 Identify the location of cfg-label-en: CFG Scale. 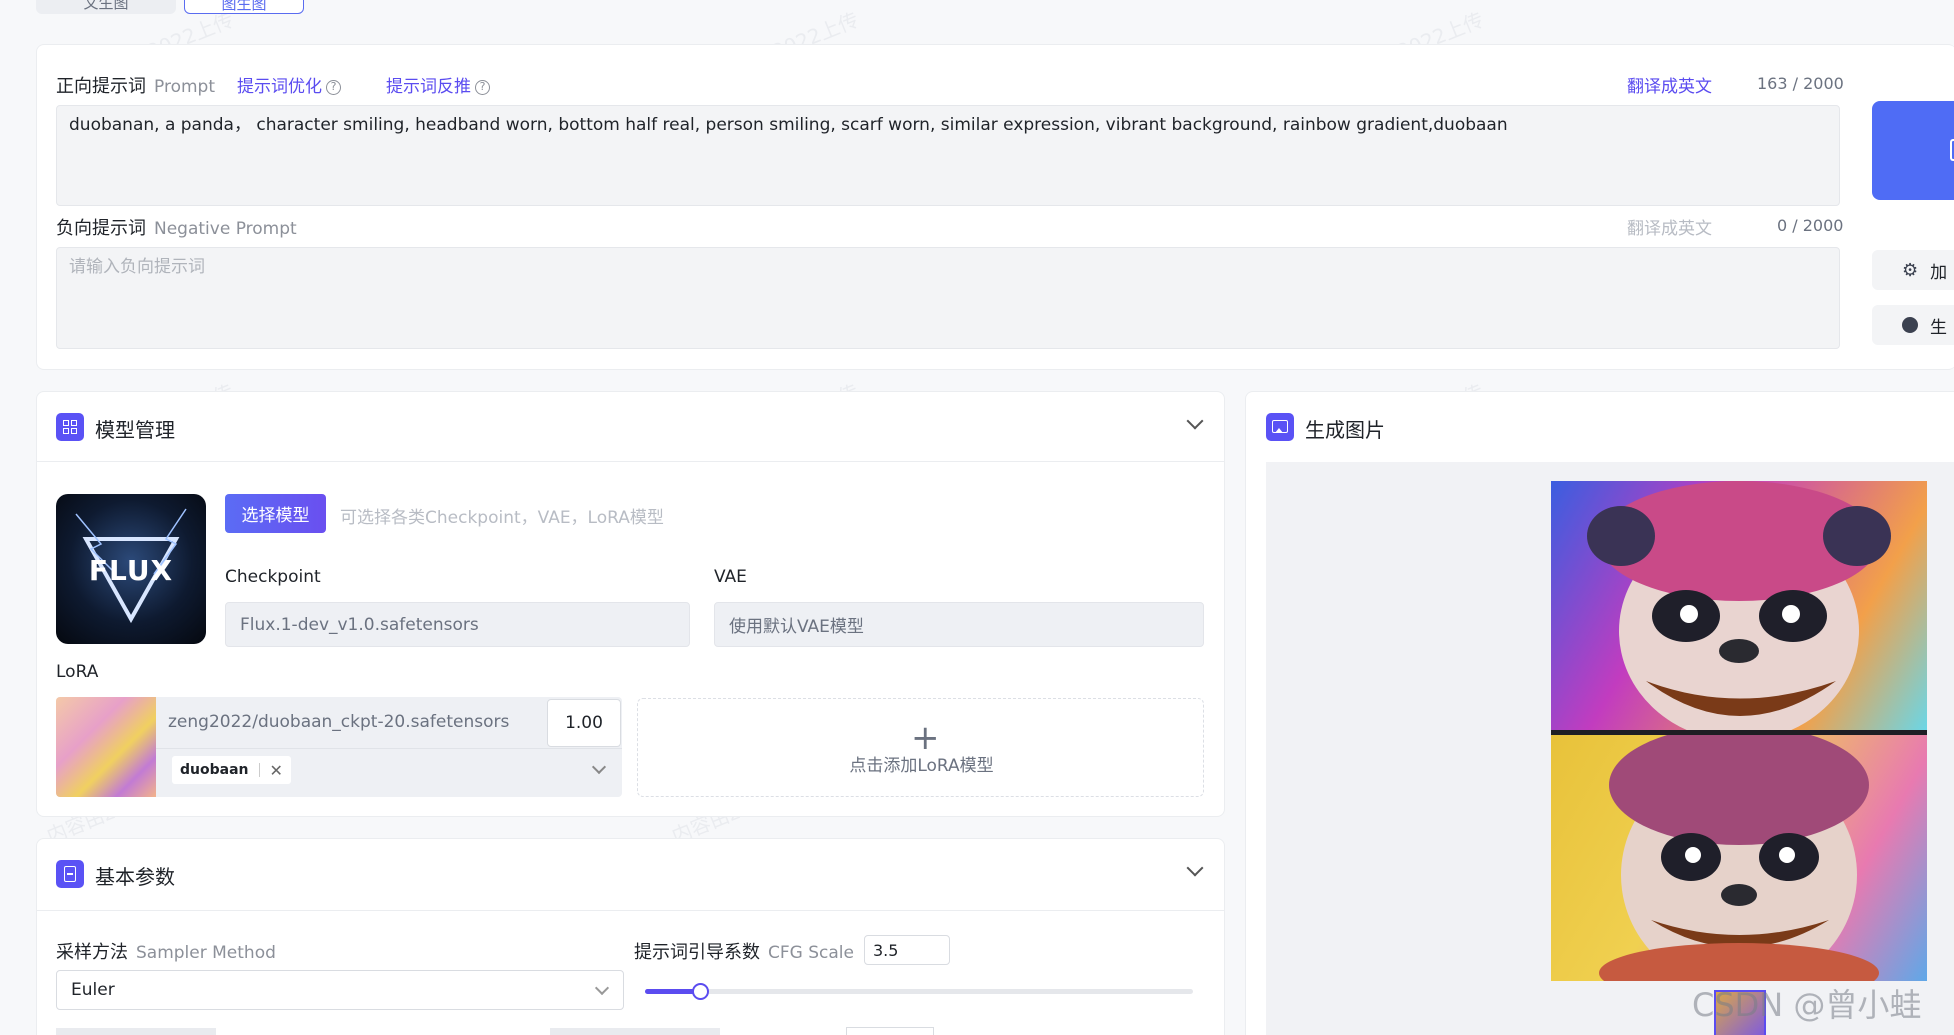
(811, 953).